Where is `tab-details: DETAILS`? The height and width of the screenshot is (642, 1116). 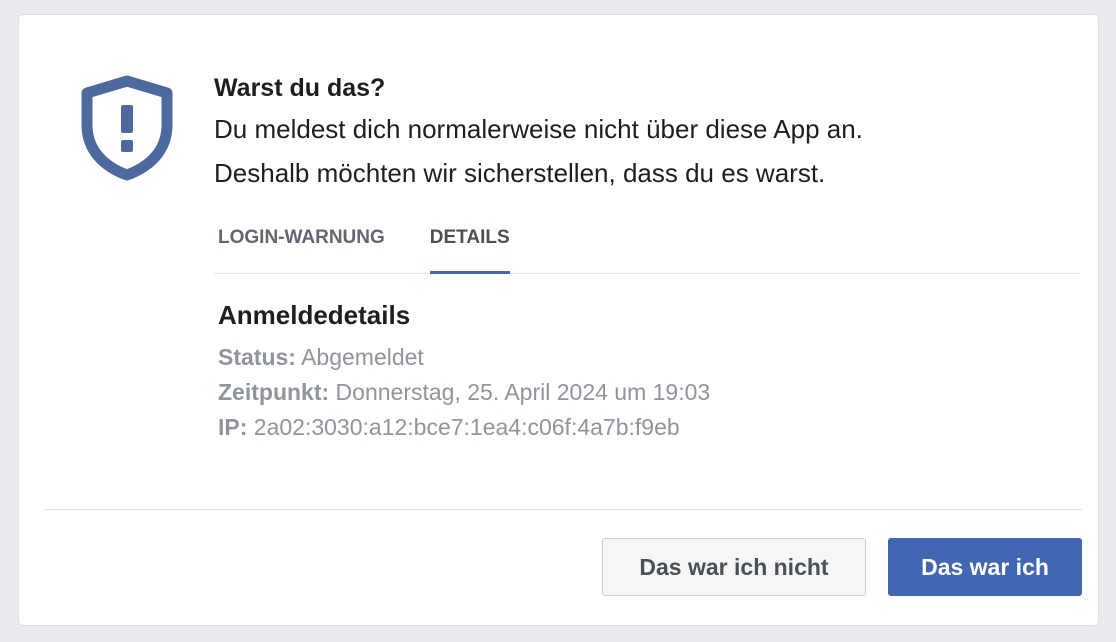
tab-details: DETAILS is located at coordinates (469, 245).